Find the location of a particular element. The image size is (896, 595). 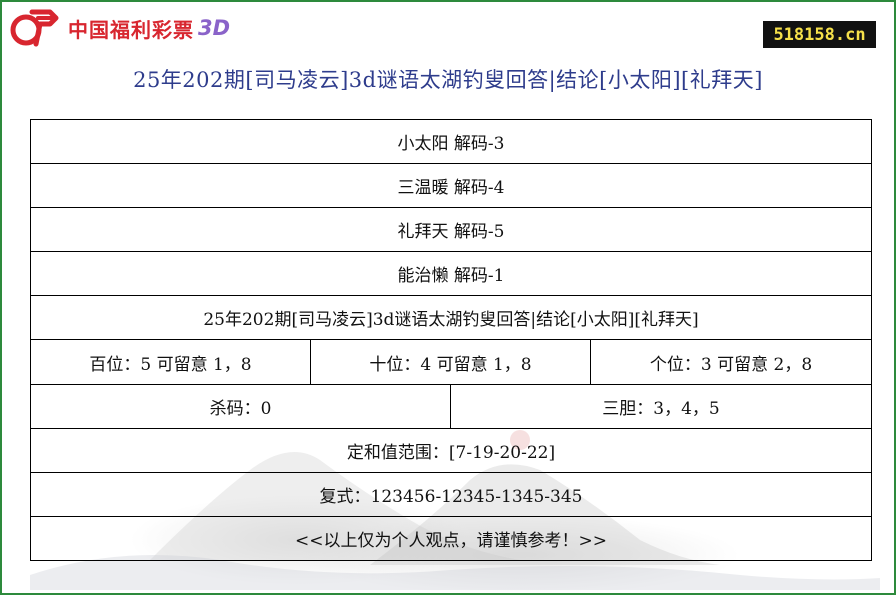

sum-range-cell: 定和值范围：[7-19-20-22] is located at coordinates (451, 450).